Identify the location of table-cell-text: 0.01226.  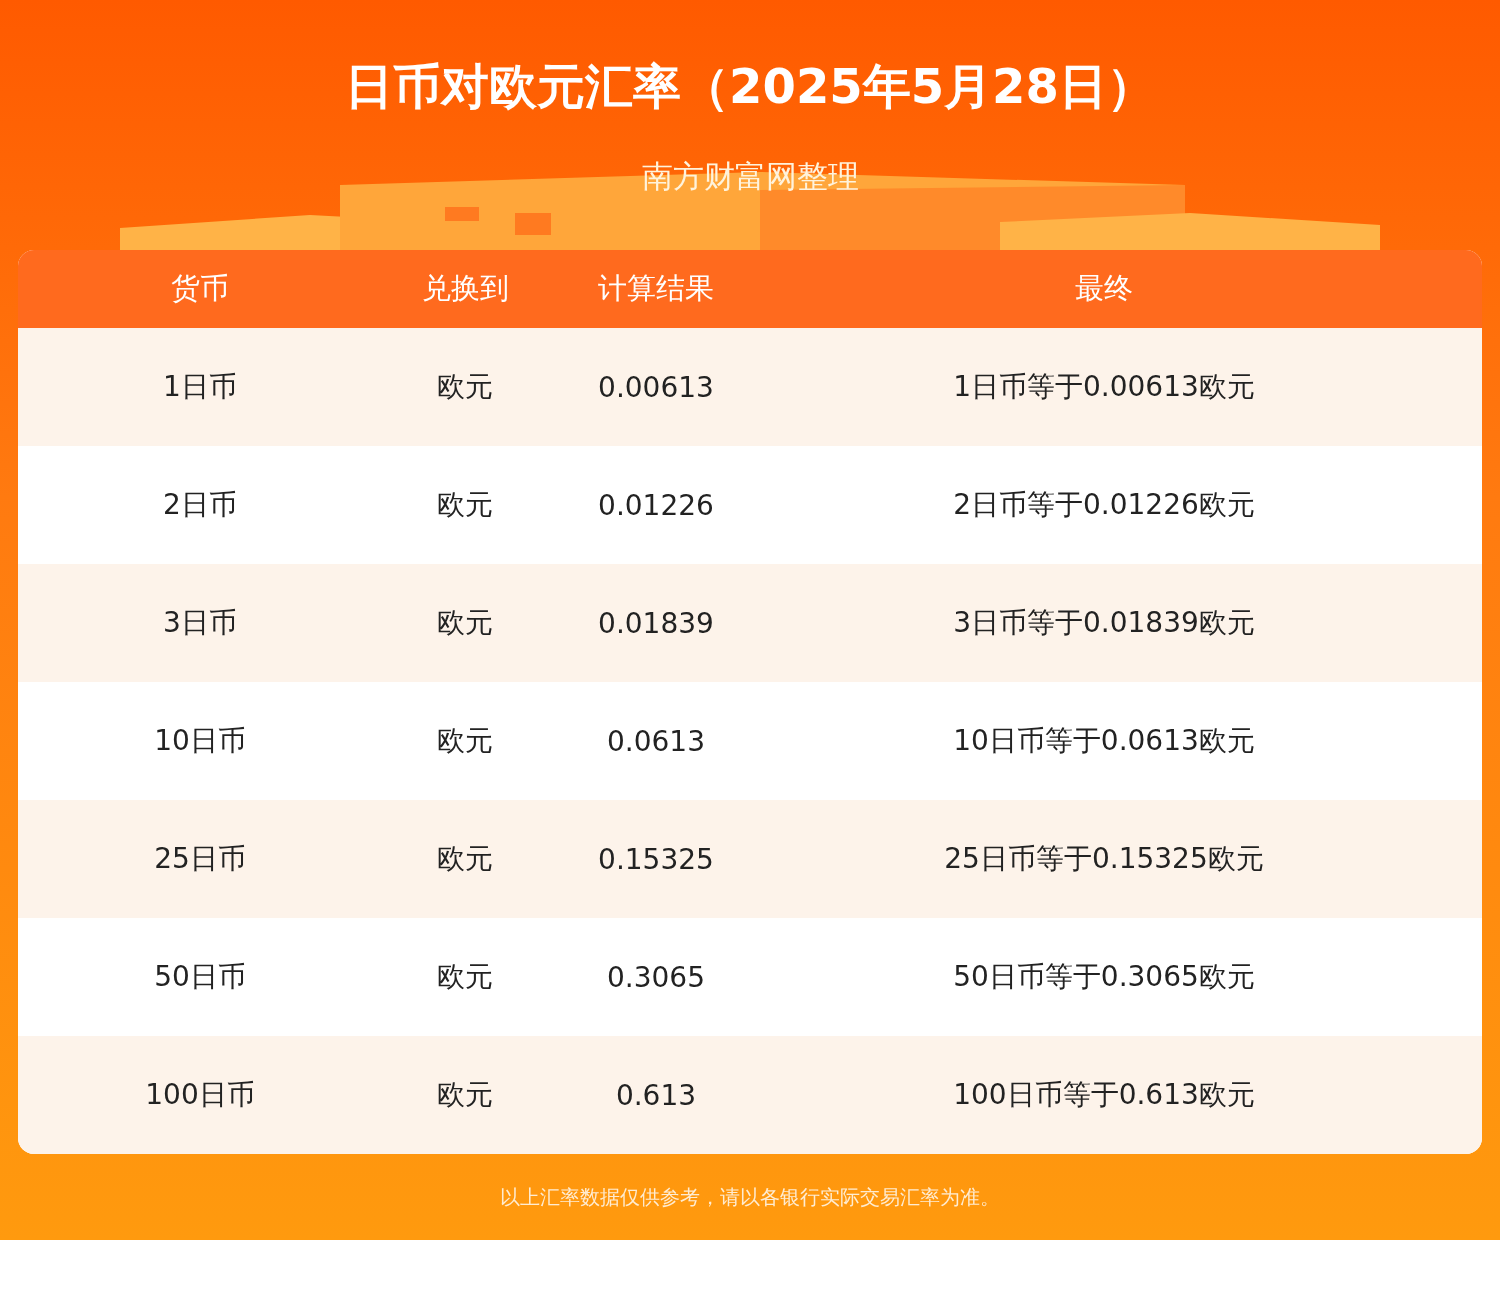
(656, 505).